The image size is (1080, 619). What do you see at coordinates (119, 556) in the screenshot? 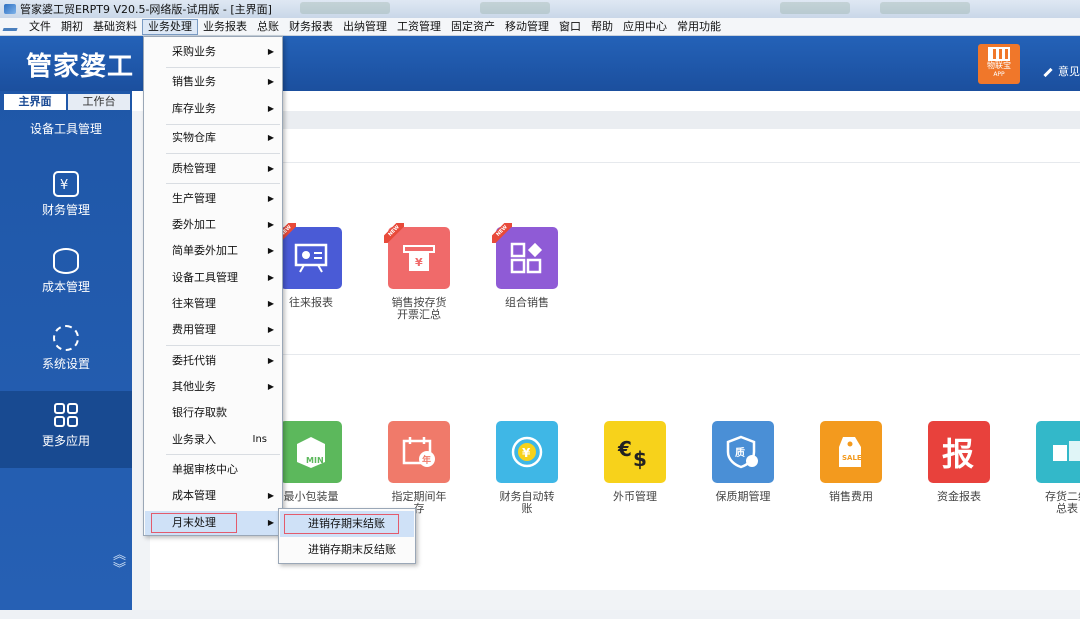
I see `scroll-up-icon: ︽` at bounding box center [119, 556].